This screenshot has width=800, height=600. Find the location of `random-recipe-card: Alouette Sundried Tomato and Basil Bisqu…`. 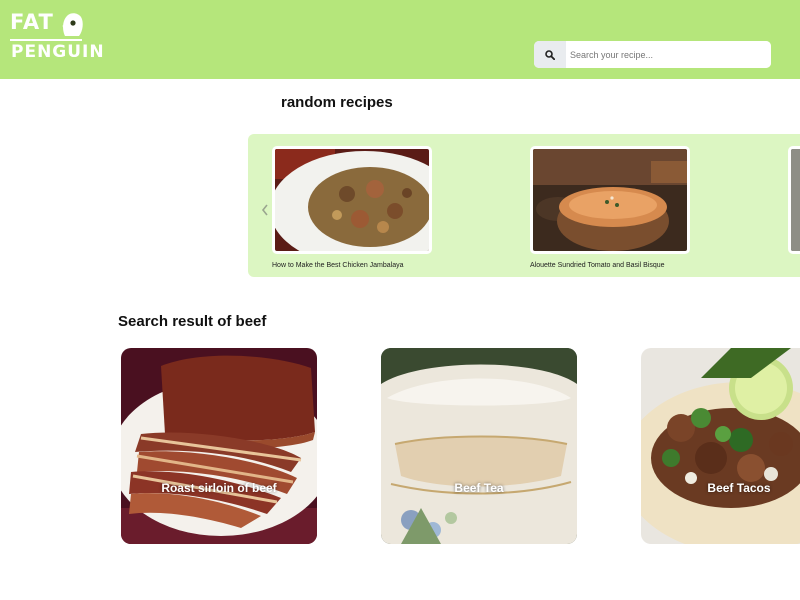

random-recipe-card: Alouette Sundried Tomato and Basil Bisqu… is located at coordinates (611, 207).